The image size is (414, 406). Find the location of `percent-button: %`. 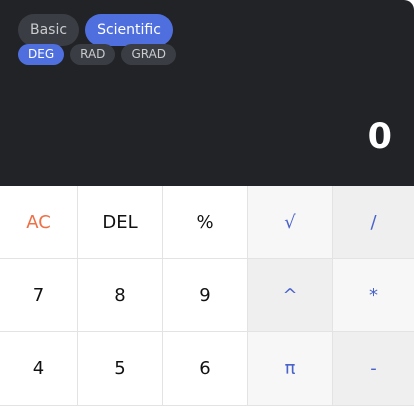

percent-button: % is located at coordinates (205, 222).